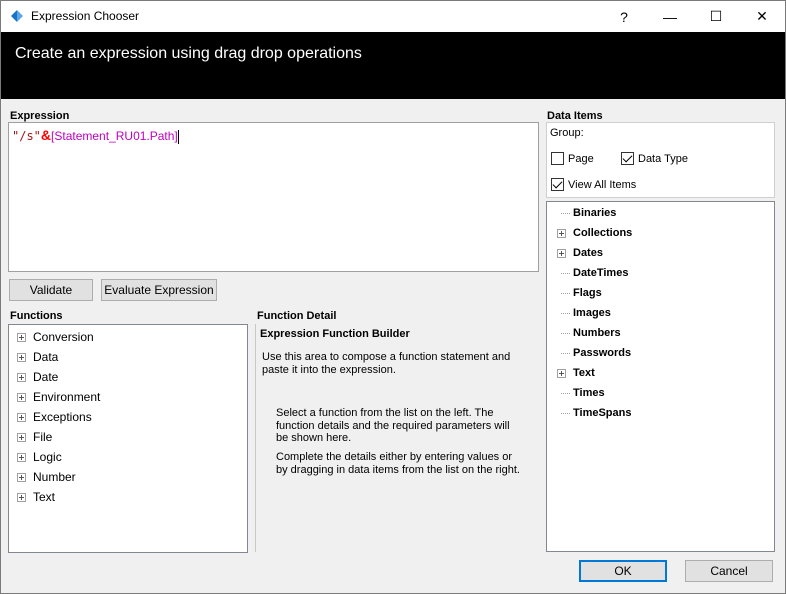  I want to click on data-group-label: Times, so click(589, 393).